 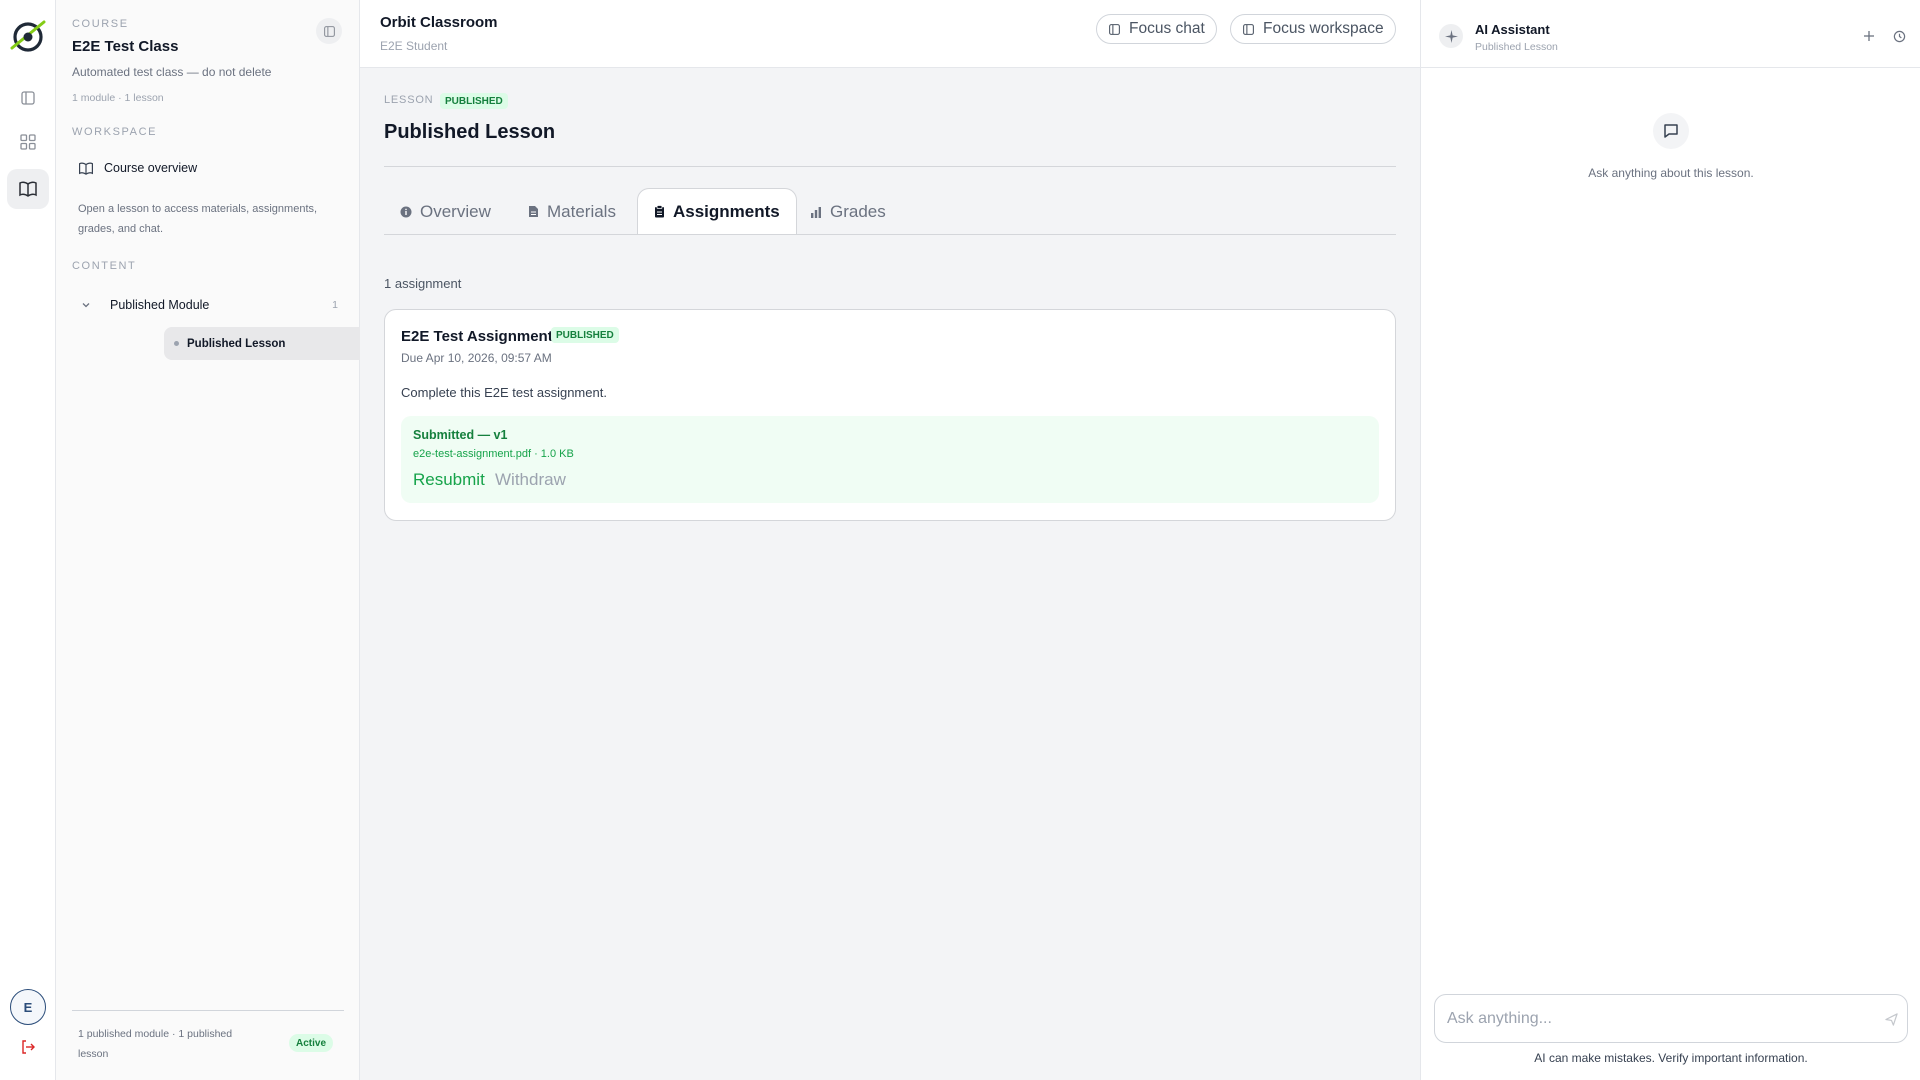 I want to click on course-description: Automated test class — do not delete, so click(x=172, y=72).